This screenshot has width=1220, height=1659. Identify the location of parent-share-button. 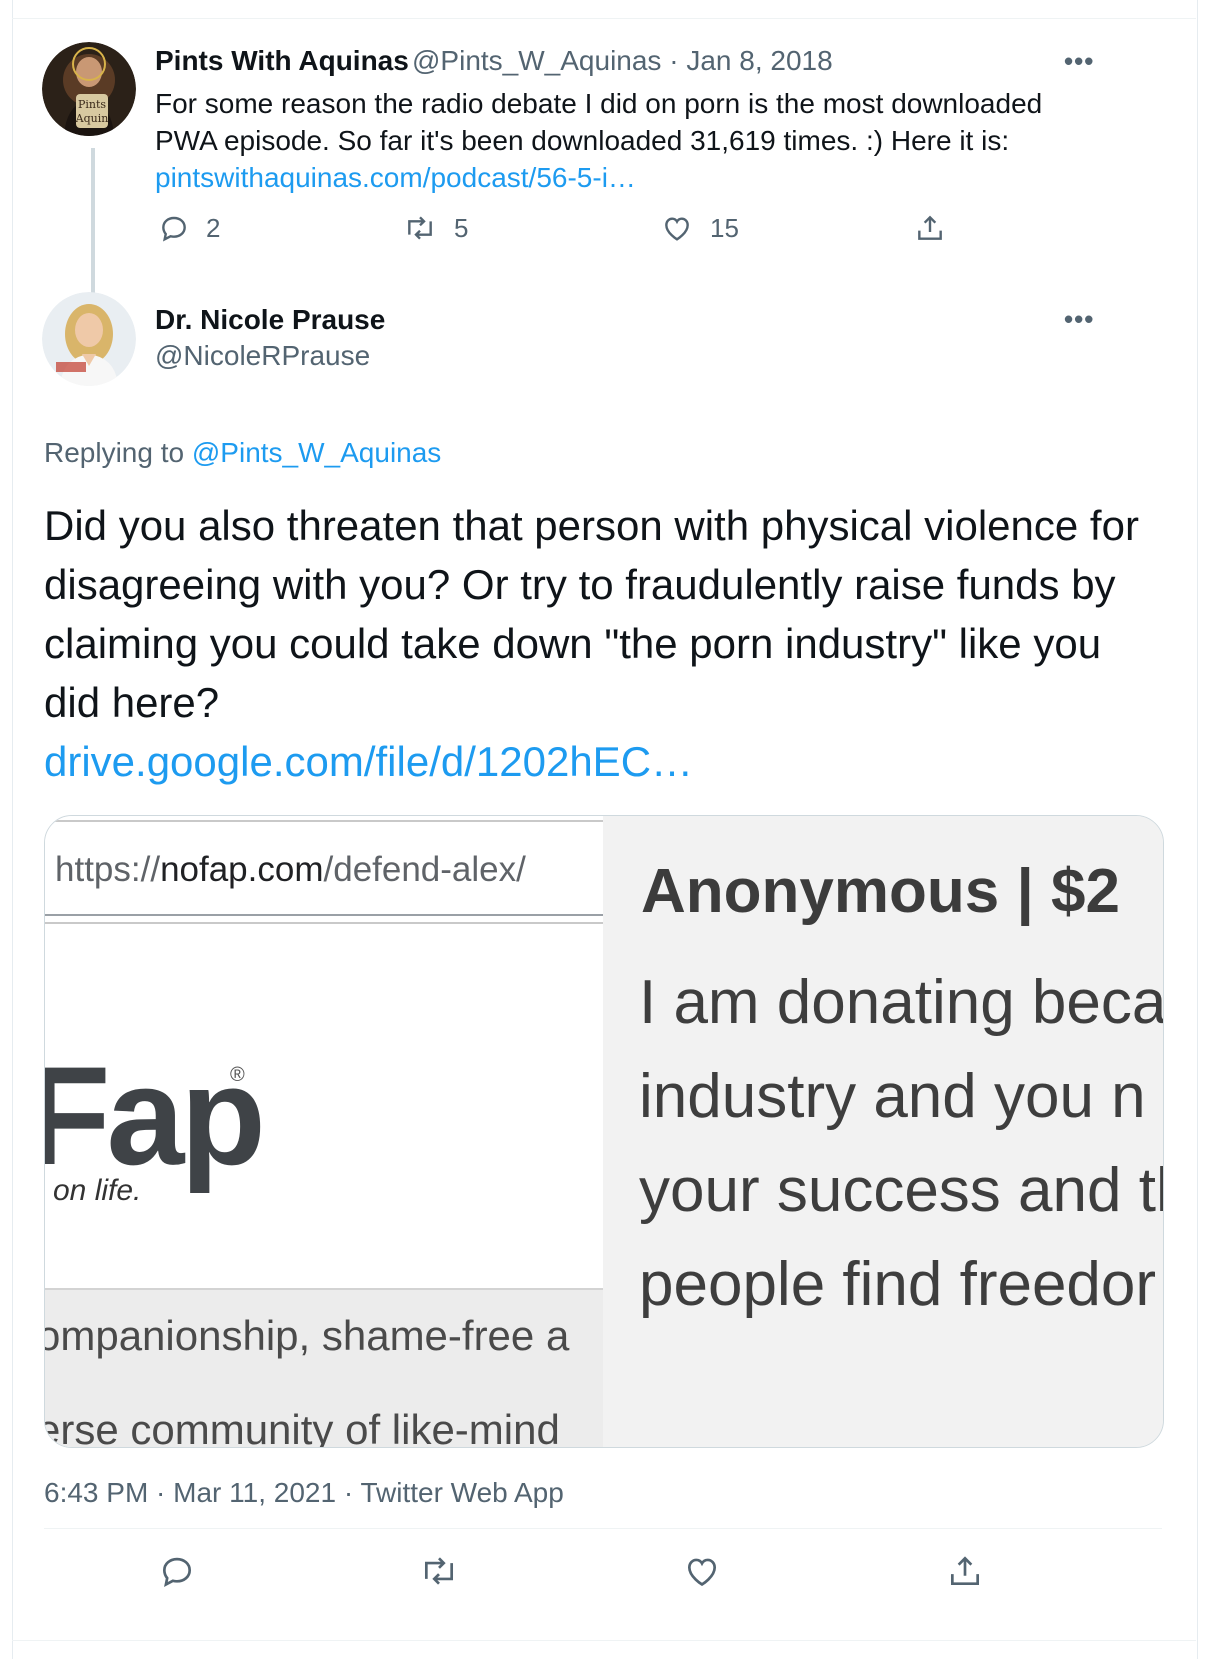
(930, 228).